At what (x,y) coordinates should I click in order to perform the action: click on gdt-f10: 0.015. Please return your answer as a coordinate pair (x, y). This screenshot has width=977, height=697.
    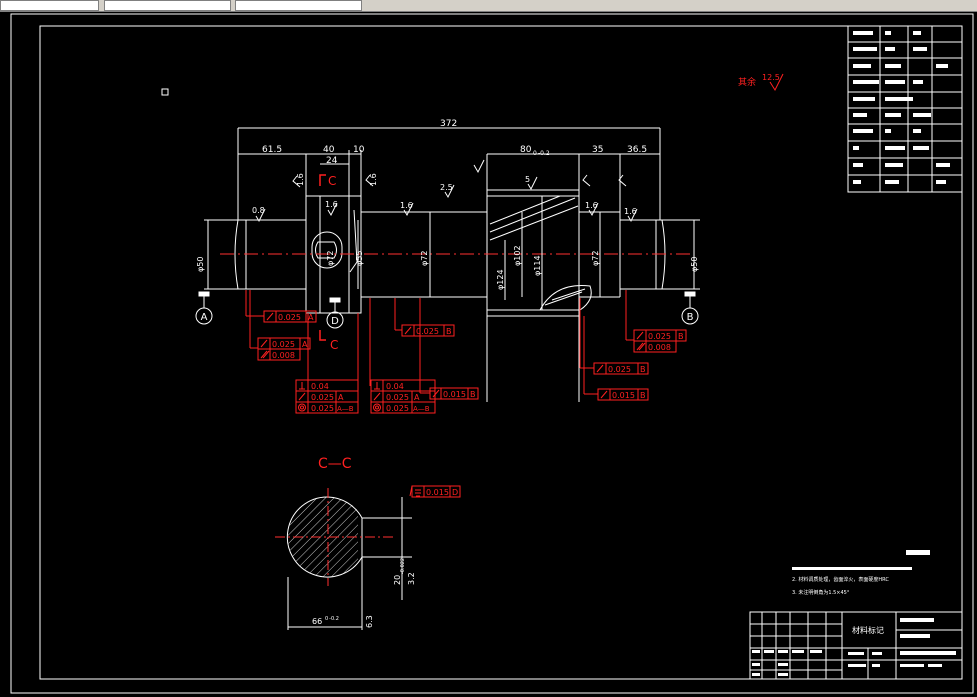
    Looking at the image, I should click on (437, 492).